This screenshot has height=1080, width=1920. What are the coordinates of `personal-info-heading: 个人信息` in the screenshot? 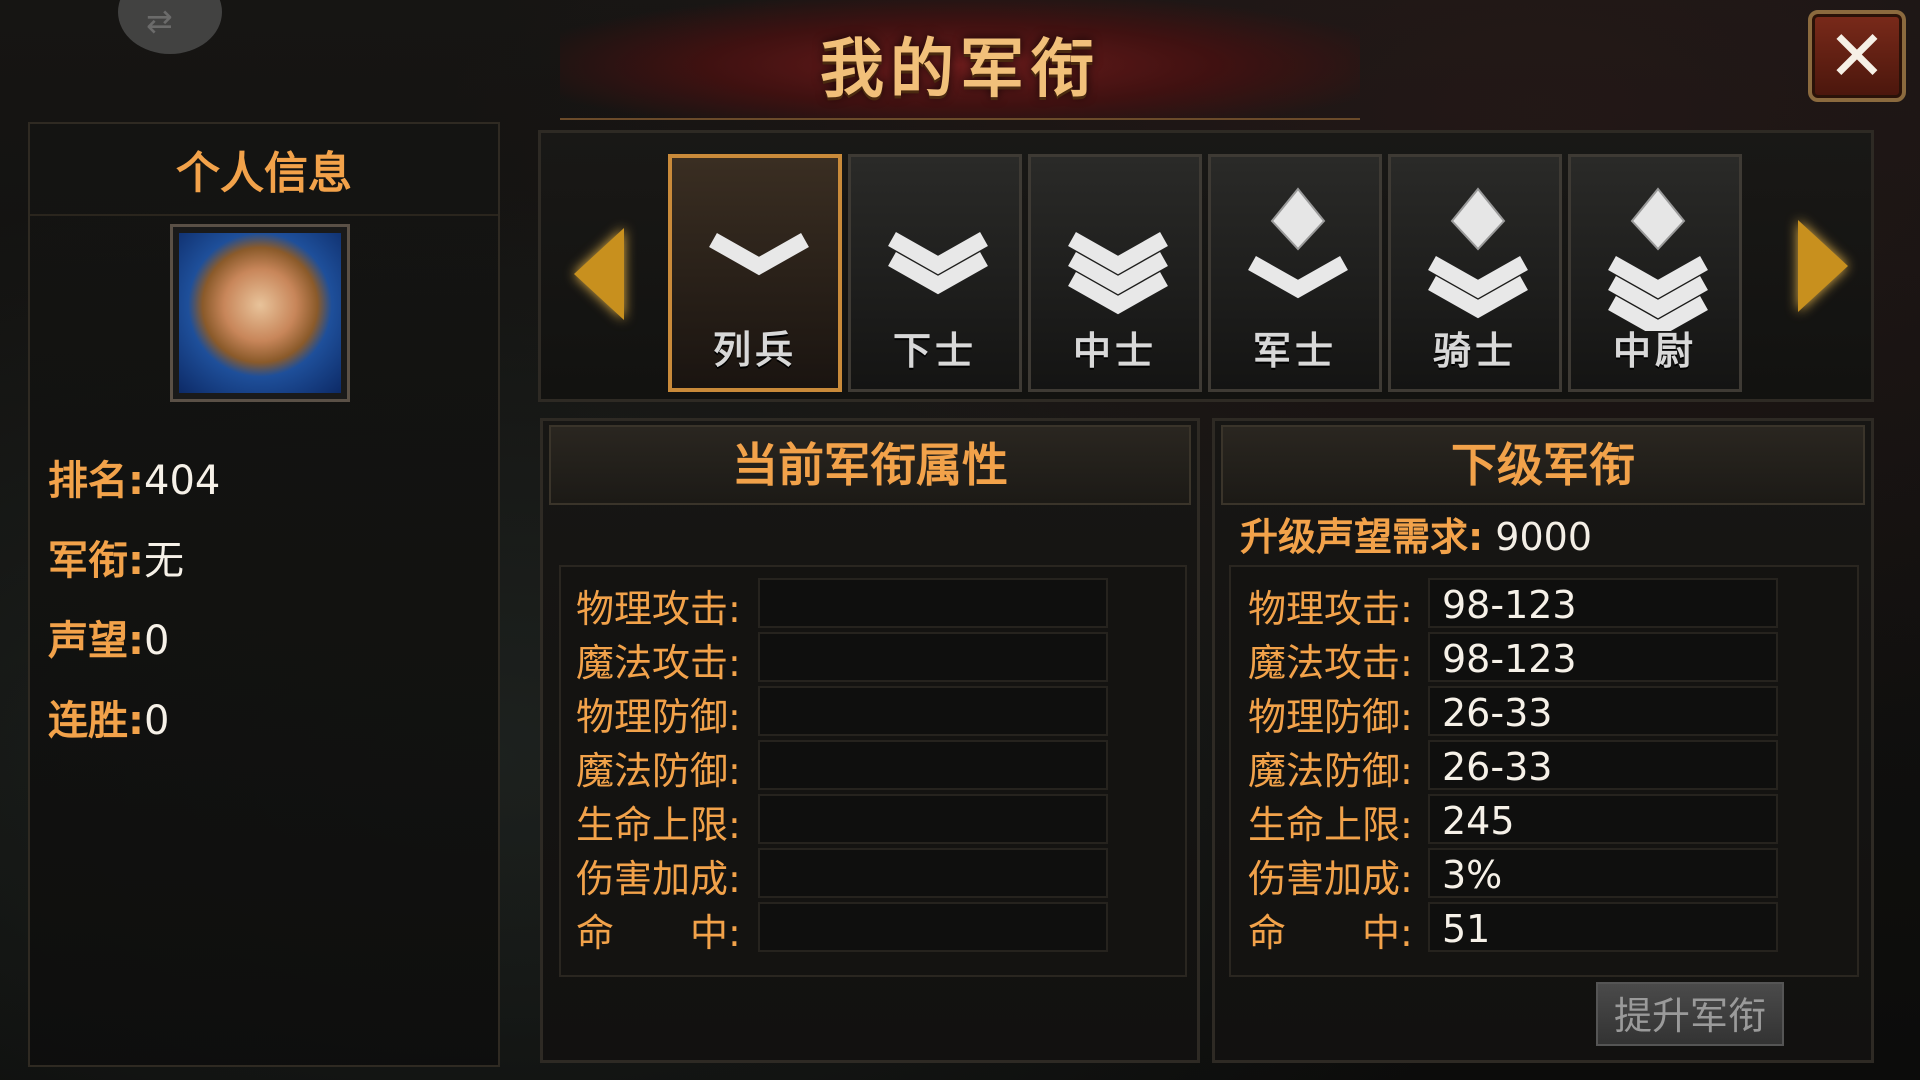 It's located at (264, 175).